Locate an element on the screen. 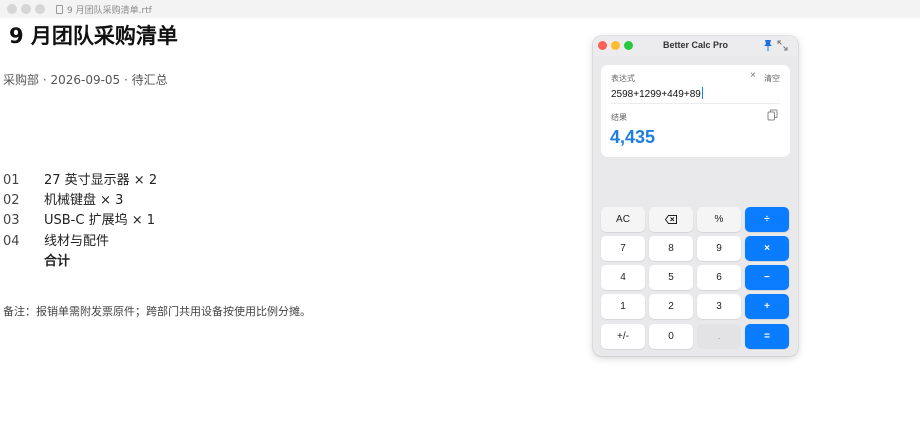 The width and height of the screenshot is (920, 432). item-number: 01 is located at coordinates (11, 180).